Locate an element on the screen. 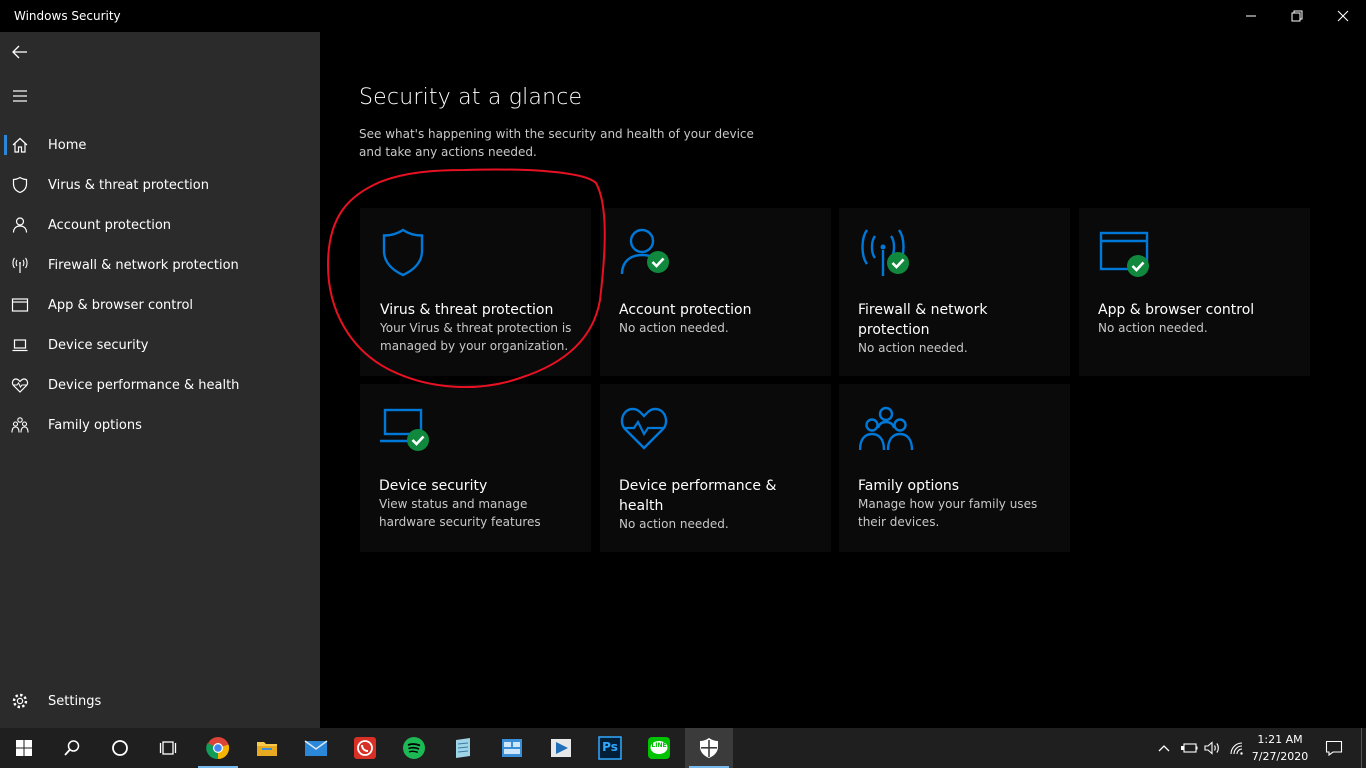 The image size is (1366, 768). start-icon is located at coordinates (24, 748).